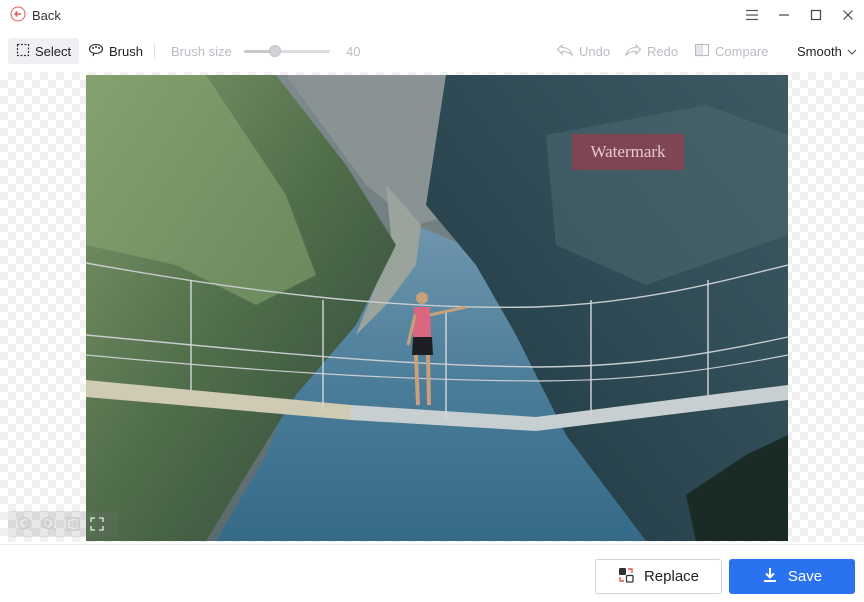 The image size is (864, 602). I want to click on compare-button: Compare, so click(731, 51).